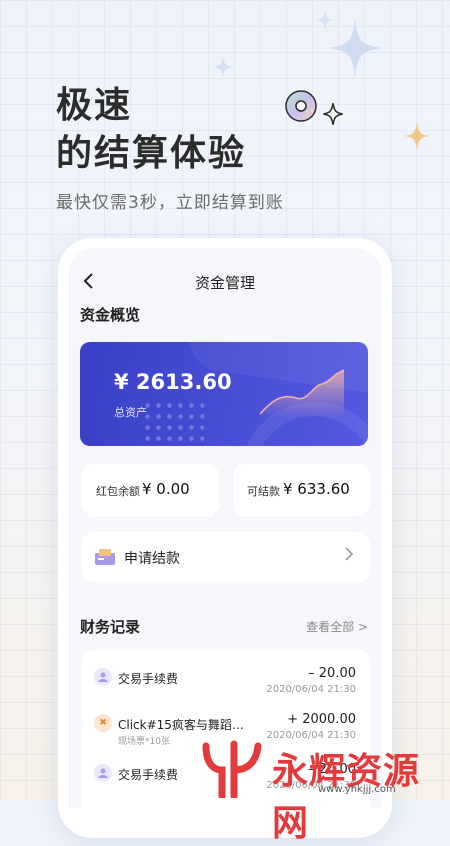 Image resolution: width=450 pixels, height=846 pixels. Describe the element at coordinates (152, 559) in the screenshot. I see `apply-settlement-label: 申请结款` at that location.